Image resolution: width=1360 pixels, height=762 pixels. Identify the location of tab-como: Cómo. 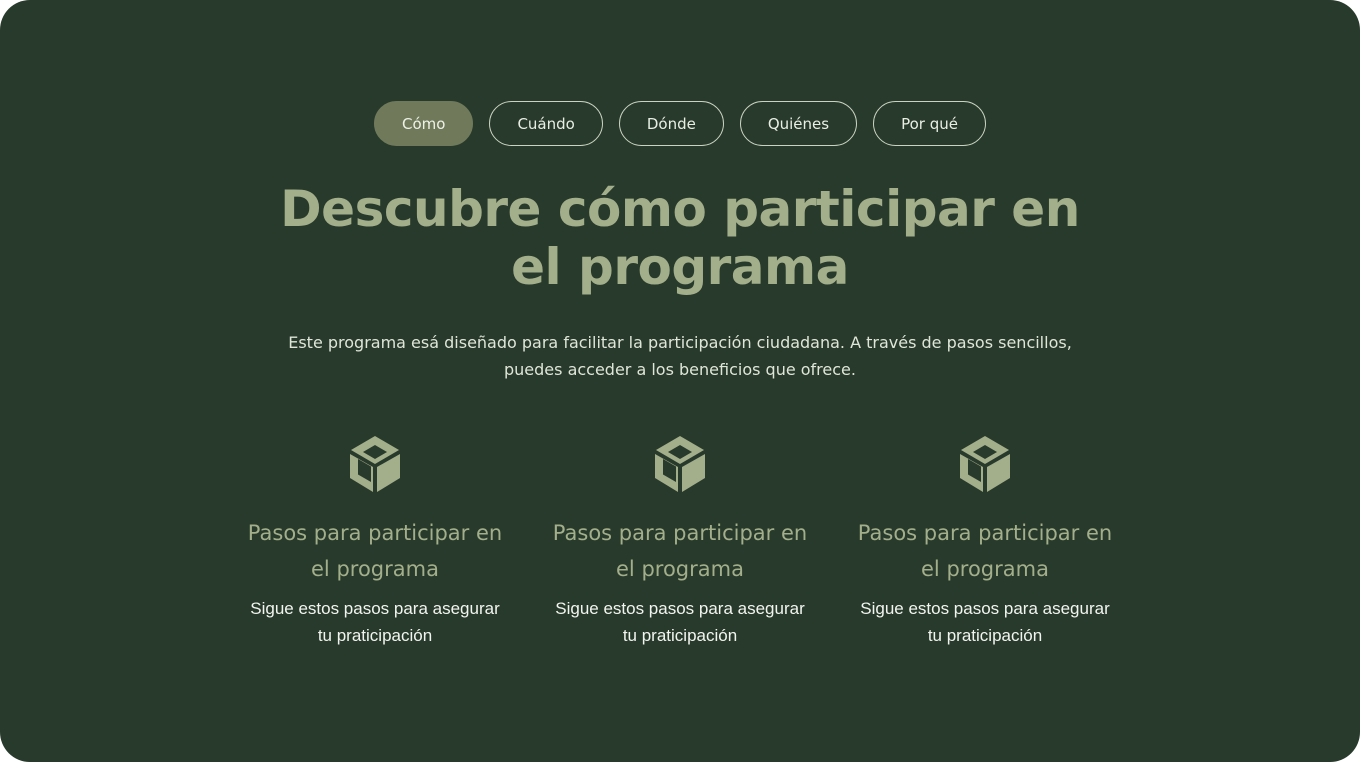
(424, 123).